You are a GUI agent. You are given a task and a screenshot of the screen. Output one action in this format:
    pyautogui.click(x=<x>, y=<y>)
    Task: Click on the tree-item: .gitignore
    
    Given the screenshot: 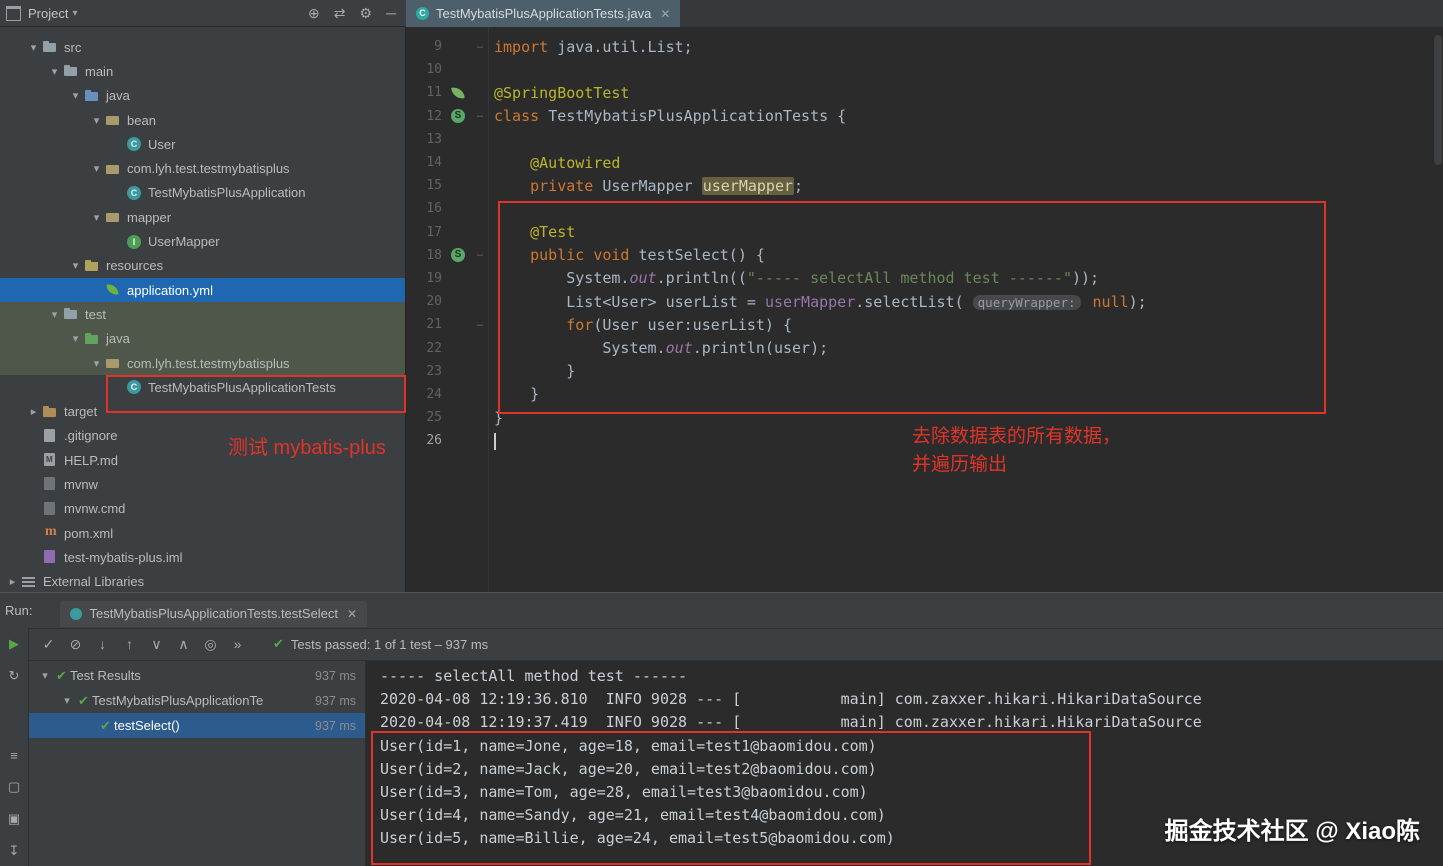 What is the action you would take?
    pyautogui.click(x=202, y=436)
    